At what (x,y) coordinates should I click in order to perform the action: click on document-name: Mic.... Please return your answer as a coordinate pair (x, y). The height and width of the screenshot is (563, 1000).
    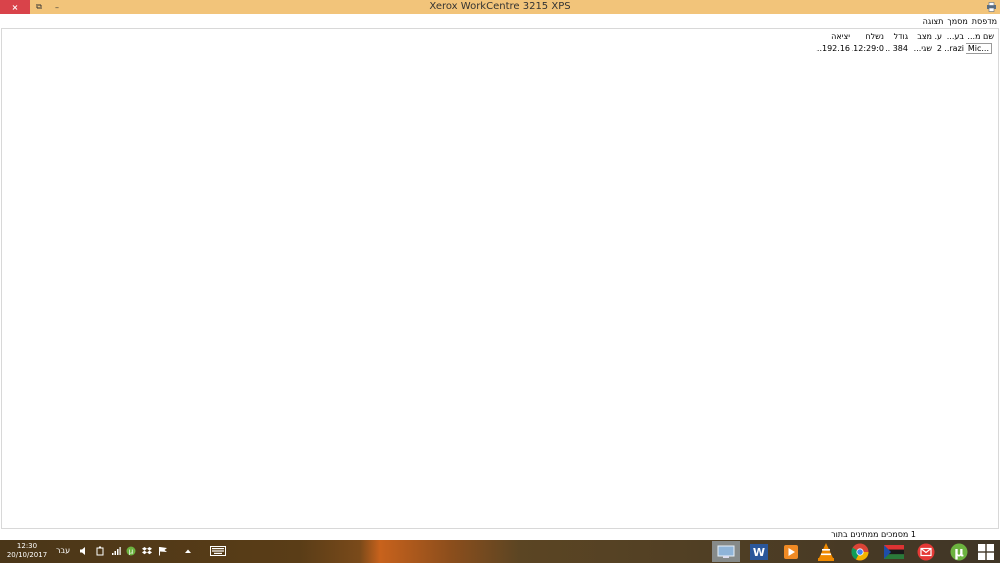
    Looking at the image, I should click on (979, 48).